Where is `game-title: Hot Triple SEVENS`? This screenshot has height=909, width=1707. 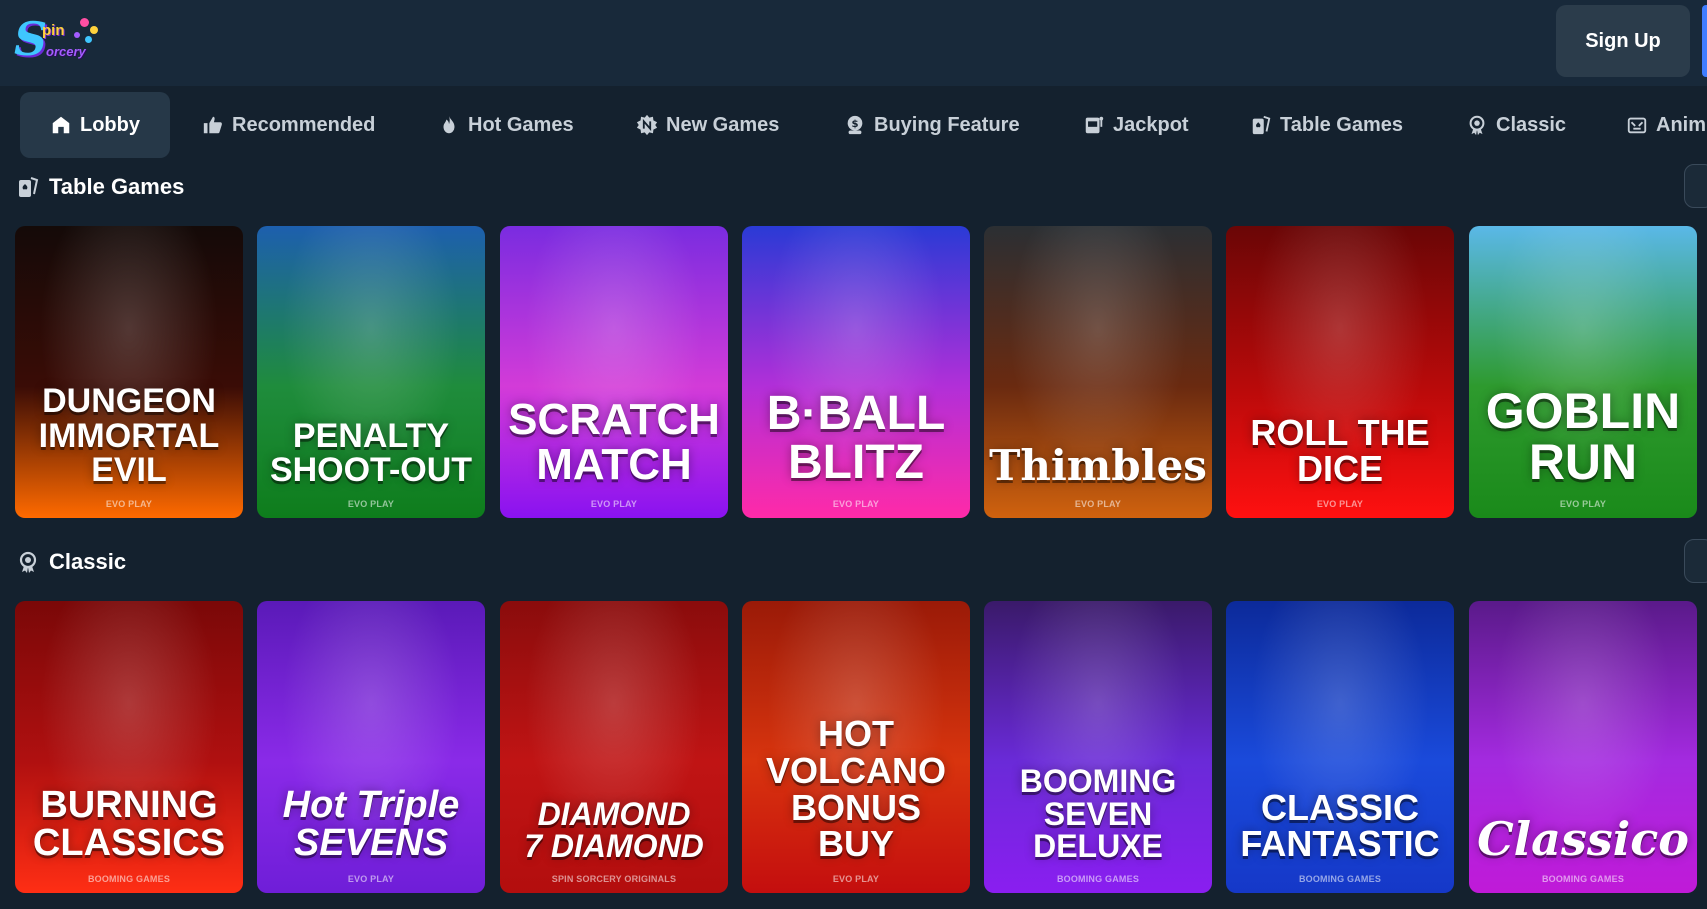
game-title: Hot Triple SEVENS is located at coordinates (371, 824).